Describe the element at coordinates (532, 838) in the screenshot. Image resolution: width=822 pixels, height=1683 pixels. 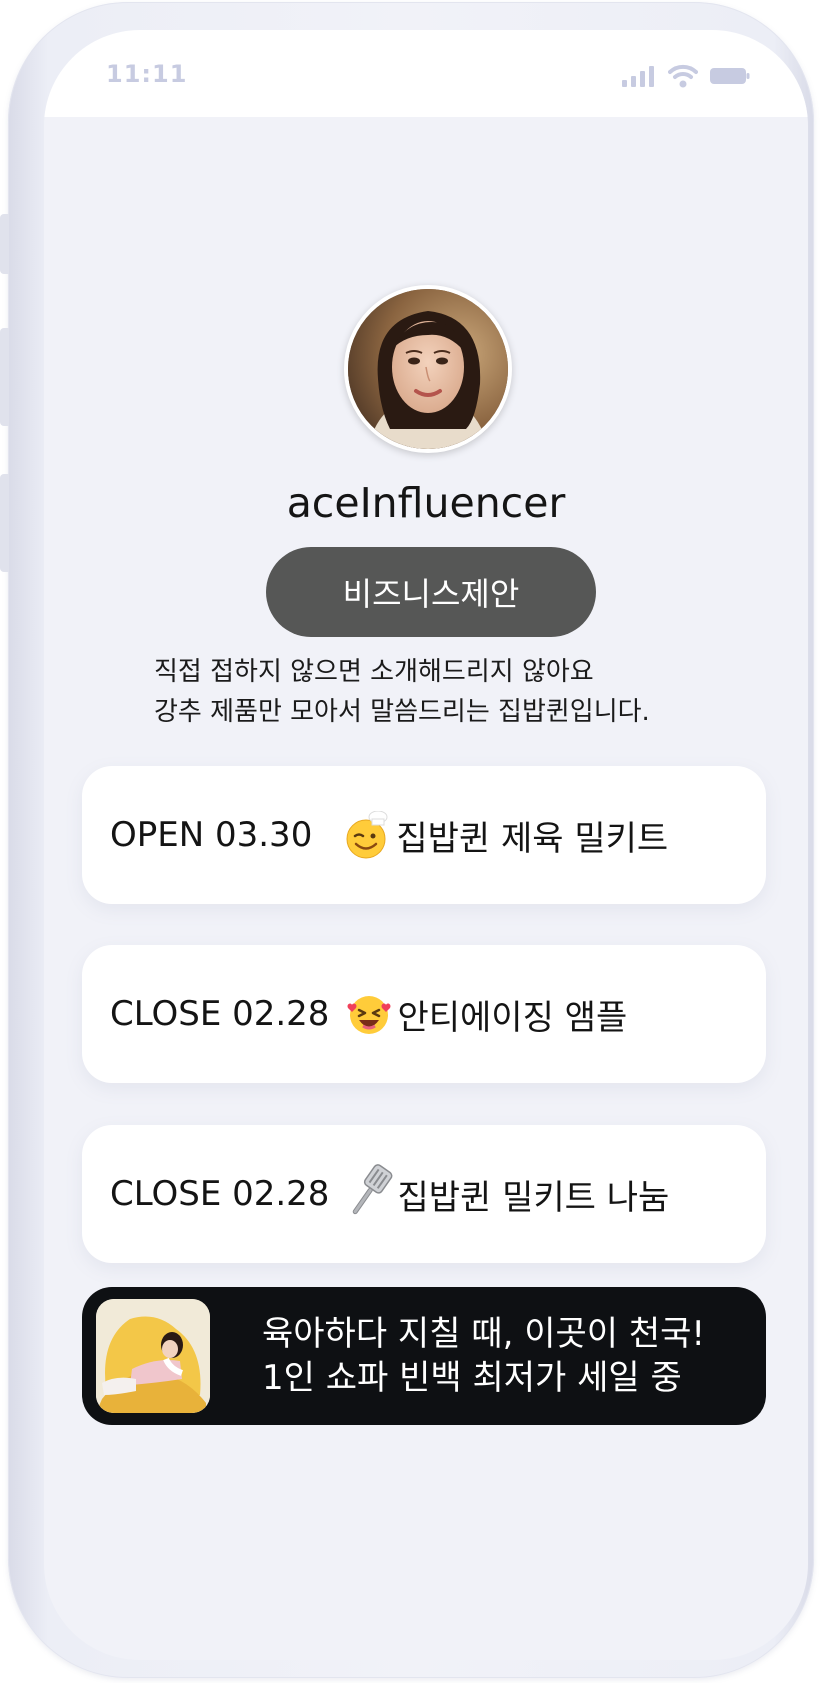
I see `link-title: 집밥퀸 제육 밀키트` at that location.